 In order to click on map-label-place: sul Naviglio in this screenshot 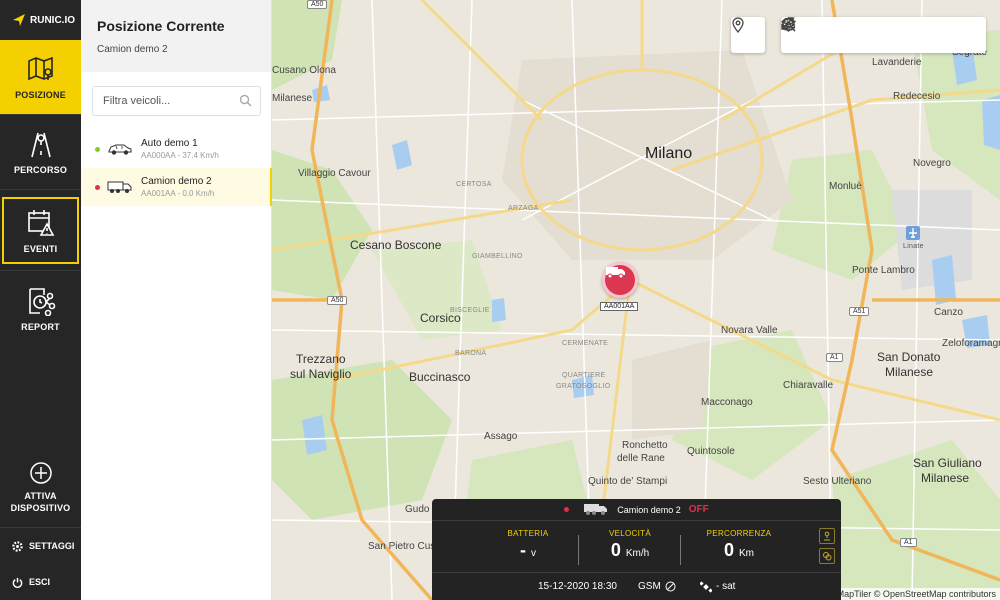, I will do `click(321, 374)`.